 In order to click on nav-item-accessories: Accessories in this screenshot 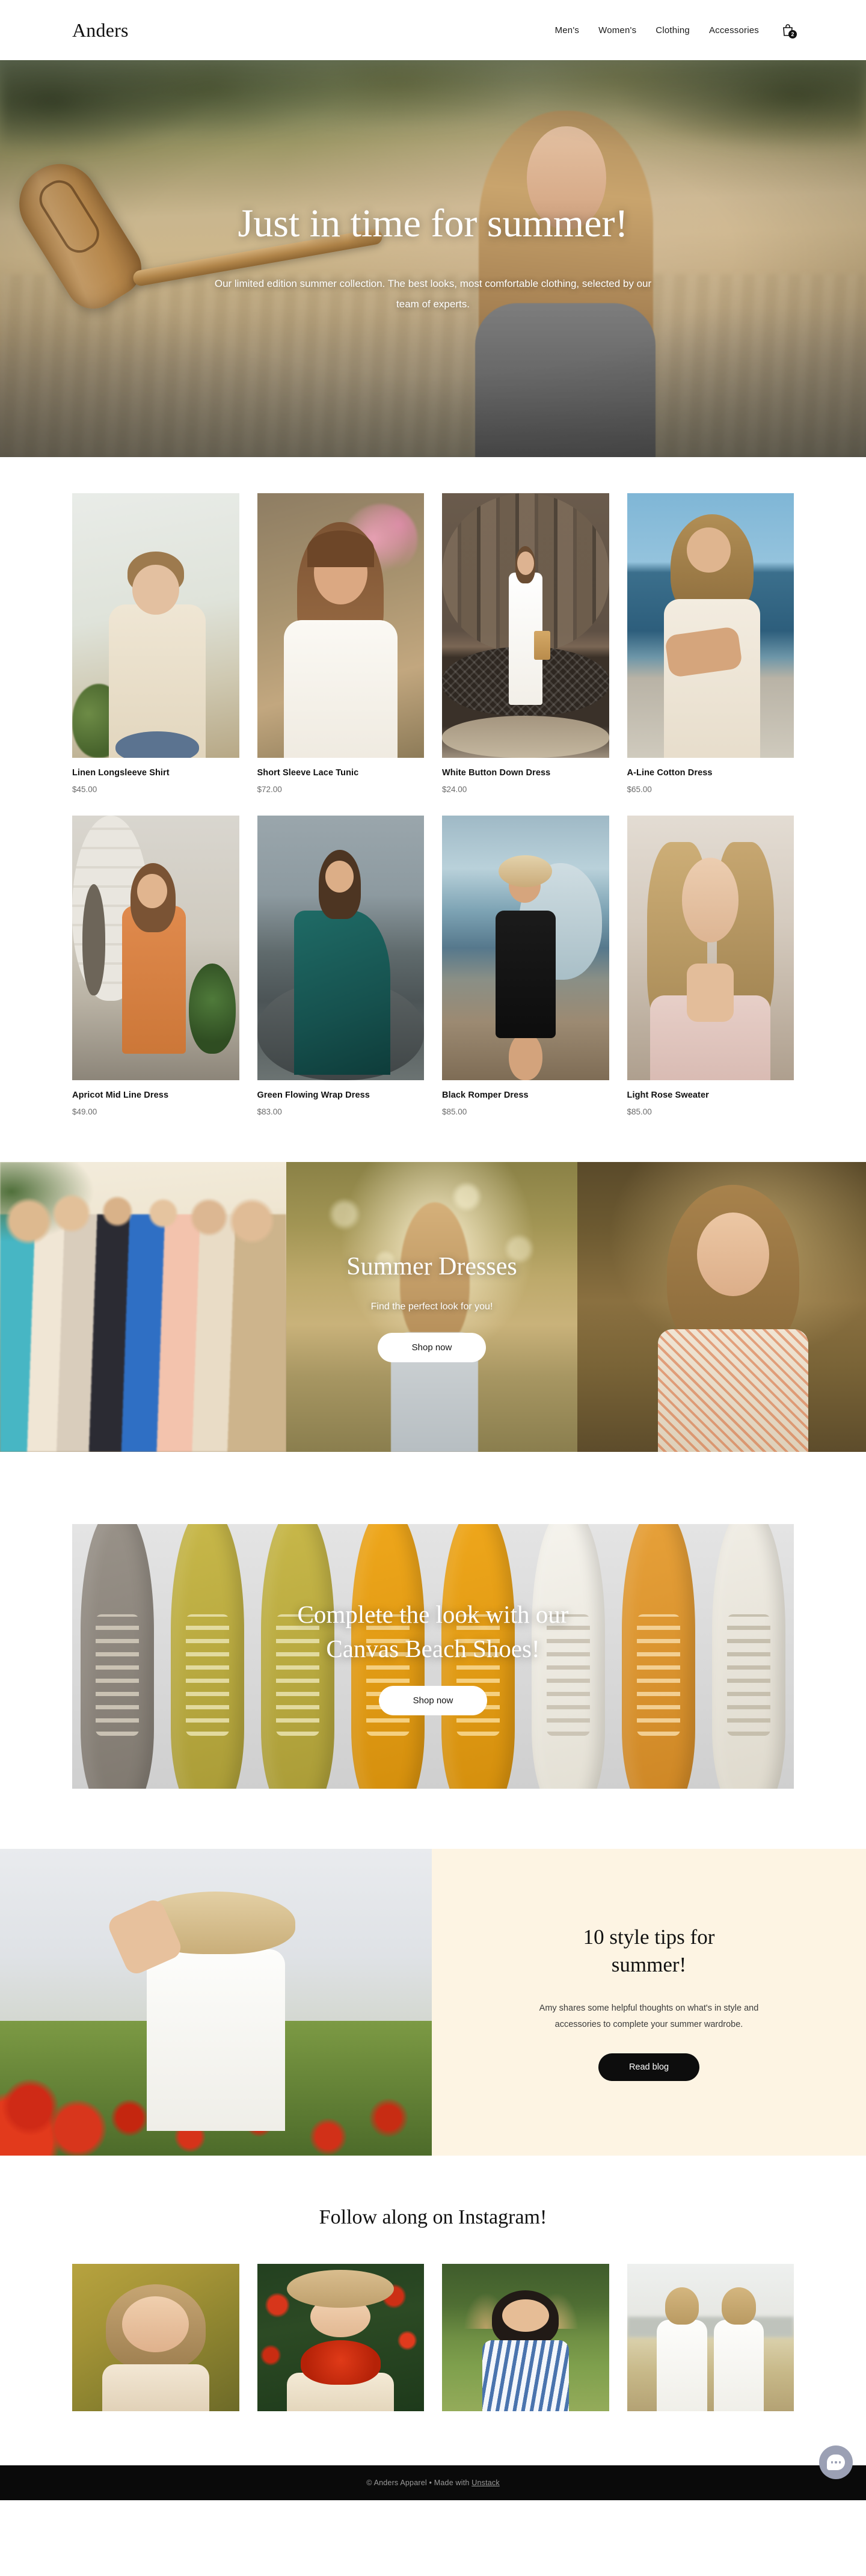, I will do `click(734, 30)`.